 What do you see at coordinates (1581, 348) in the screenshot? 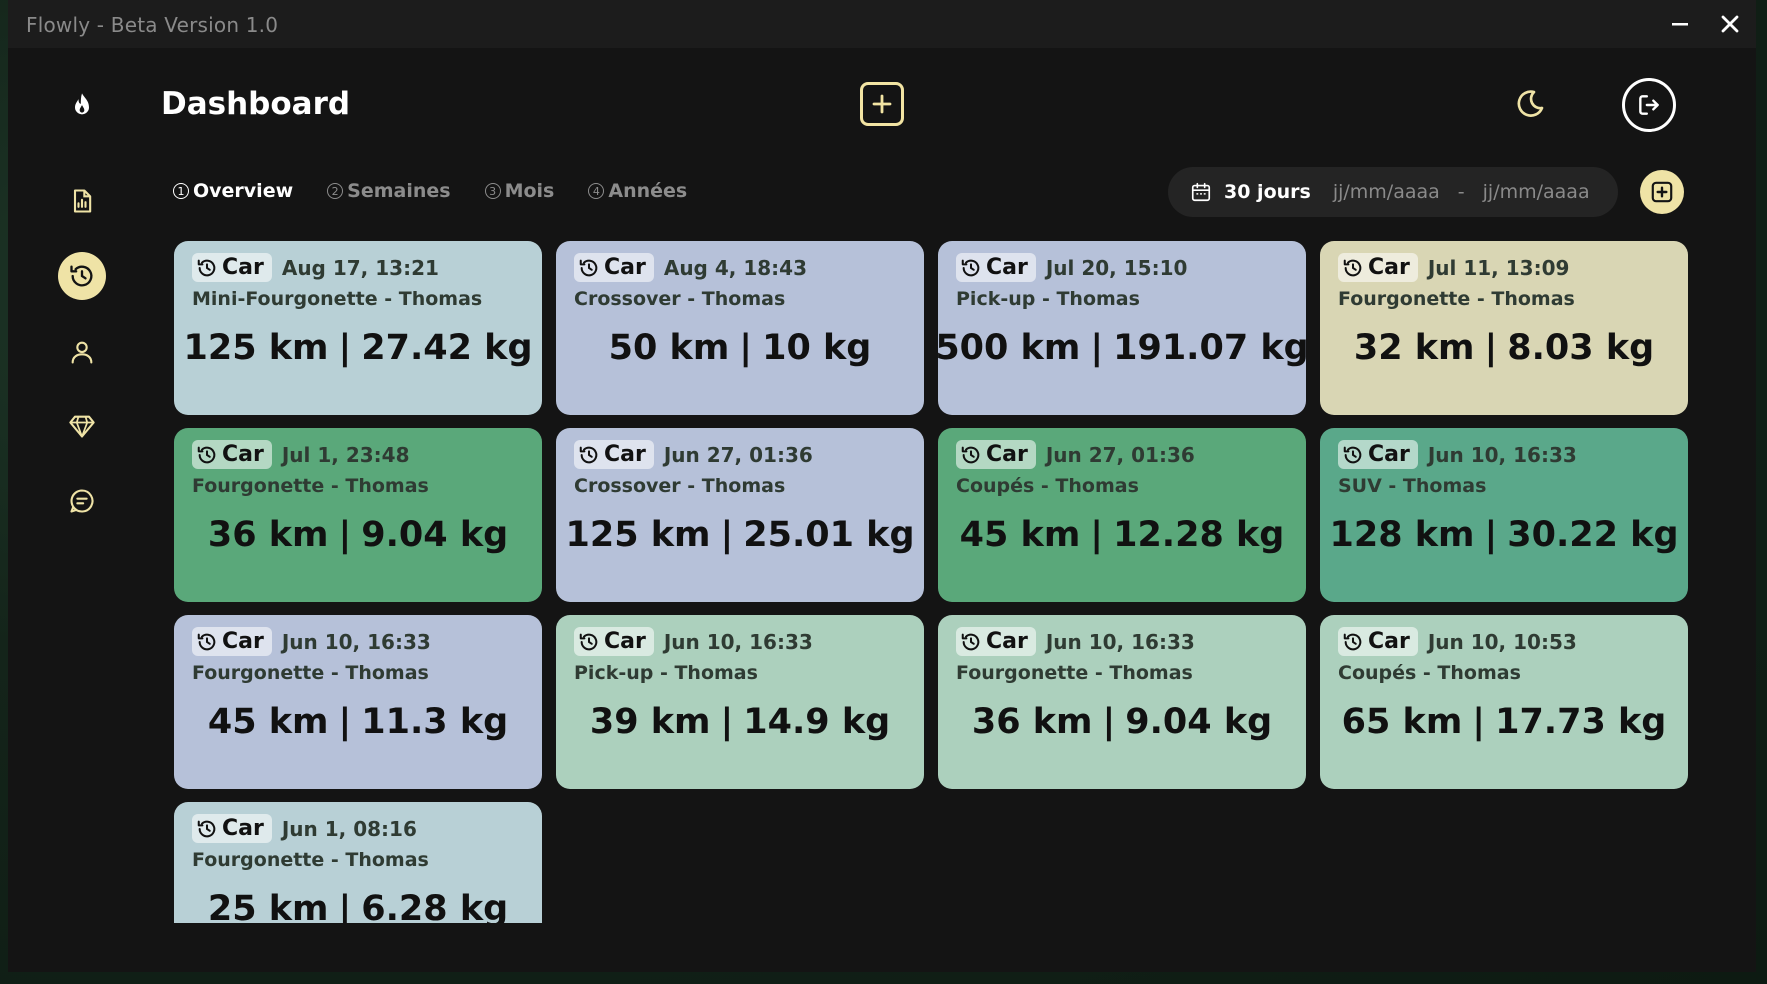
I see `trip-co2: 8.03 kg` at bounding box center [1581, 348].